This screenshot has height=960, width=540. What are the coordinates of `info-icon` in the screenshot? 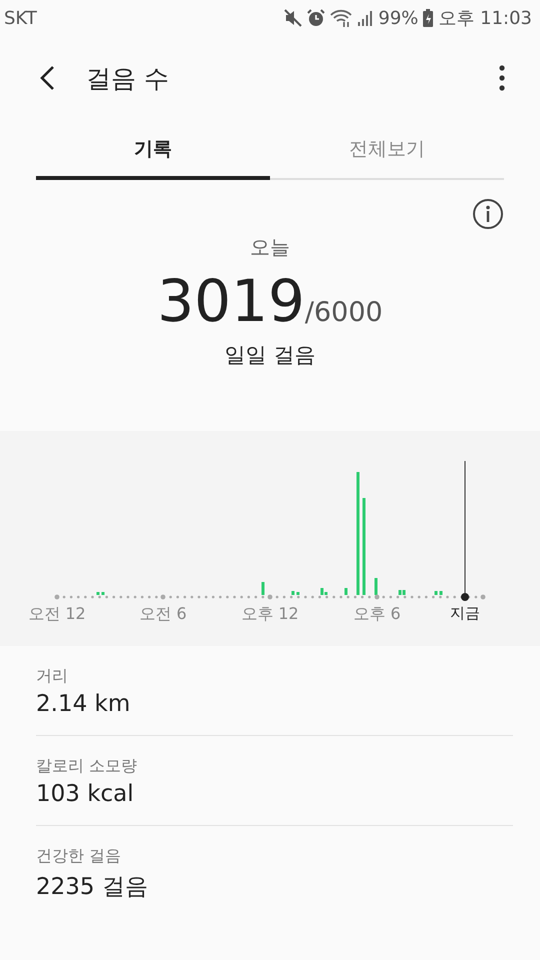 It's located at (488, 214).